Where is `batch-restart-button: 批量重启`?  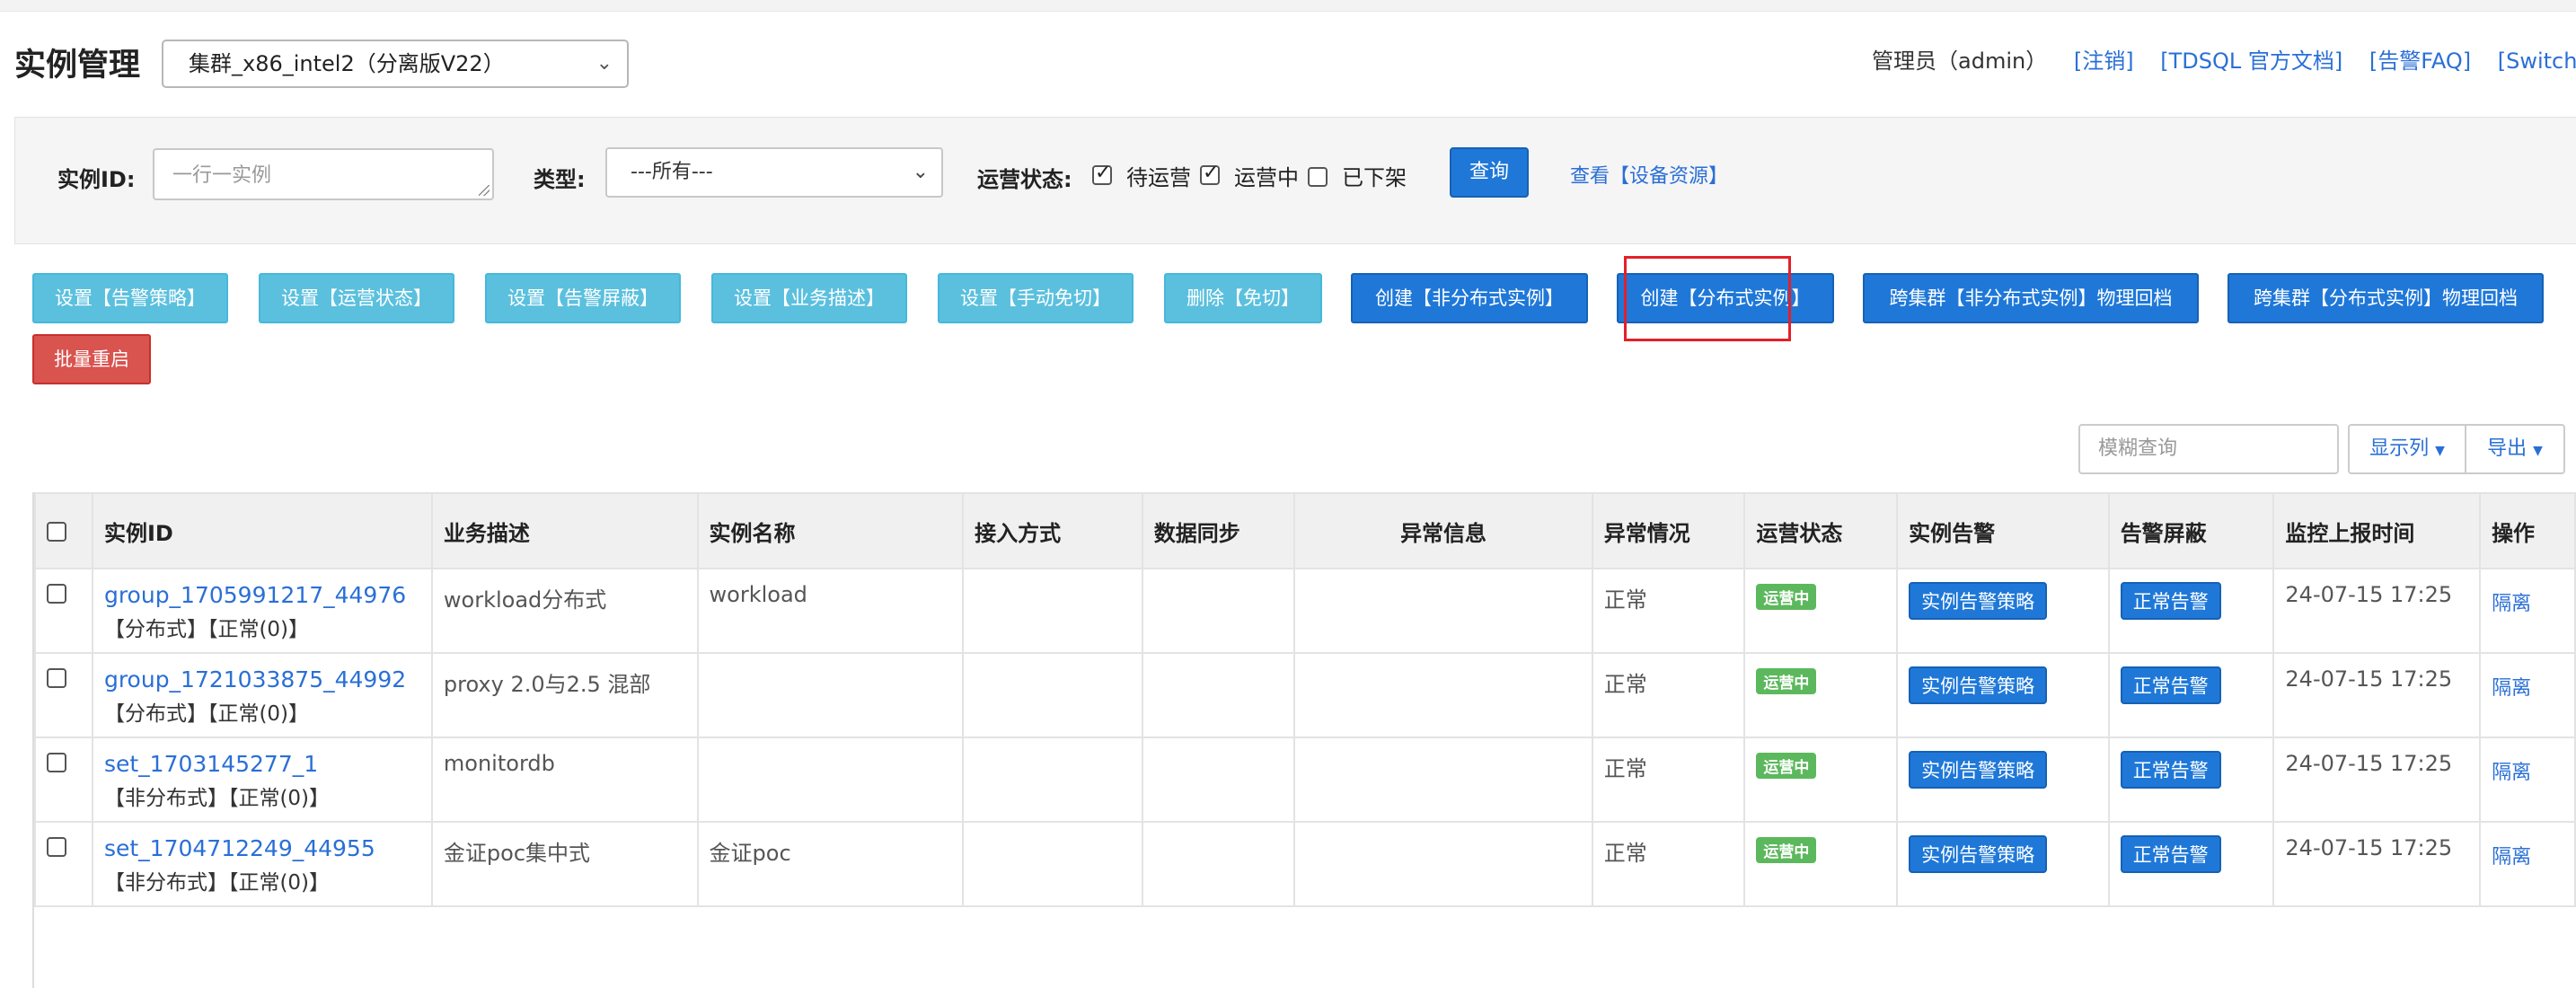
batch-restart-button: 批量重启 is located at coordinates (91, 359).